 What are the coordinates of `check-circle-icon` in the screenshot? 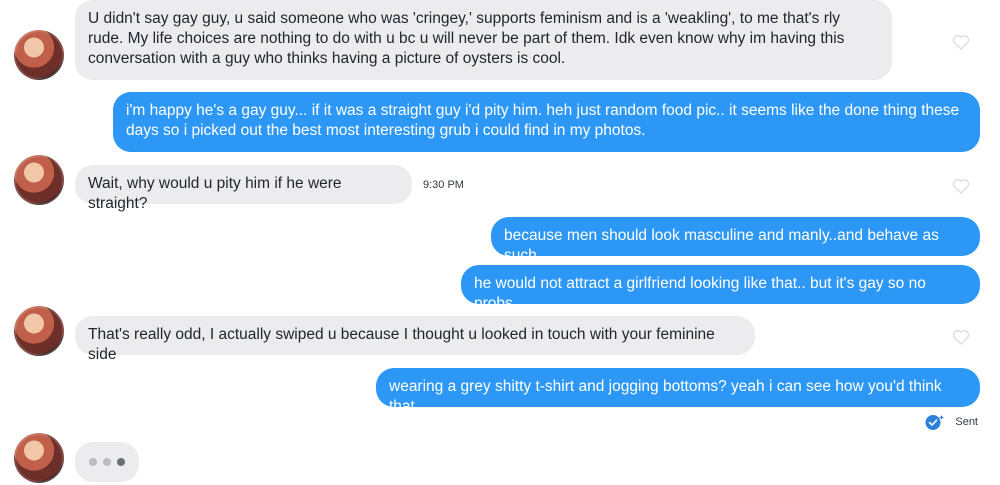 It's located at (935, 422).